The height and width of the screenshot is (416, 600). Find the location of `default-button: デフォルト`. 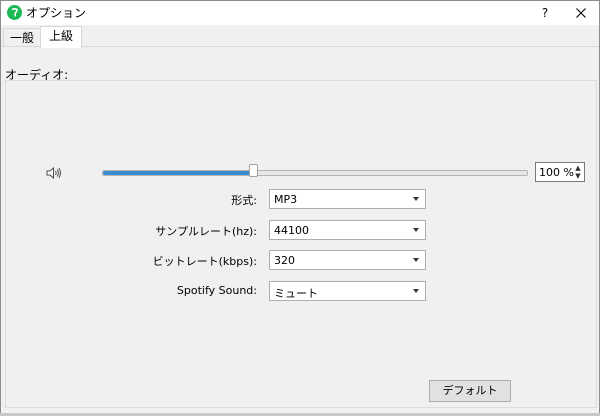

default-button: デフォルト is located at coordinates (470, 391).